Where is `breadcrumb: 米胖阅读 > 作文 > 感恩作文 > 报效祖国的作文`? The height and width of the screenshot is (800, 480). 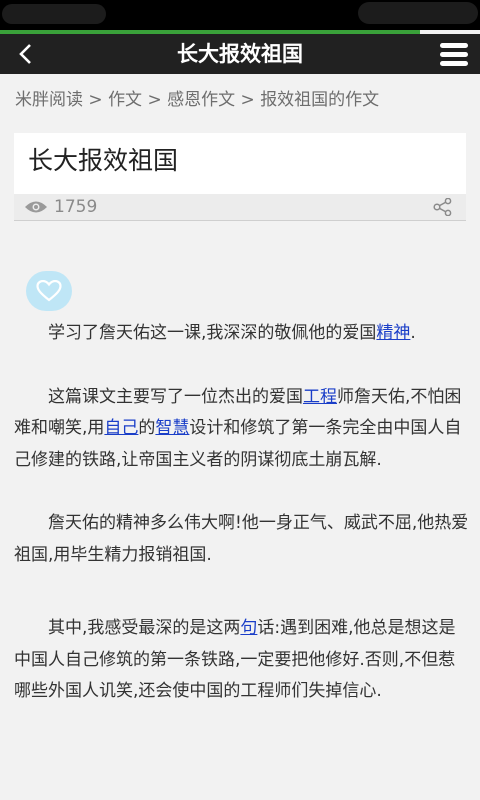
breadcrumb: 米胖阅读 > 作文 > 感恩作文 > 报效祖国的作文 is located at coordinates (197, 100).